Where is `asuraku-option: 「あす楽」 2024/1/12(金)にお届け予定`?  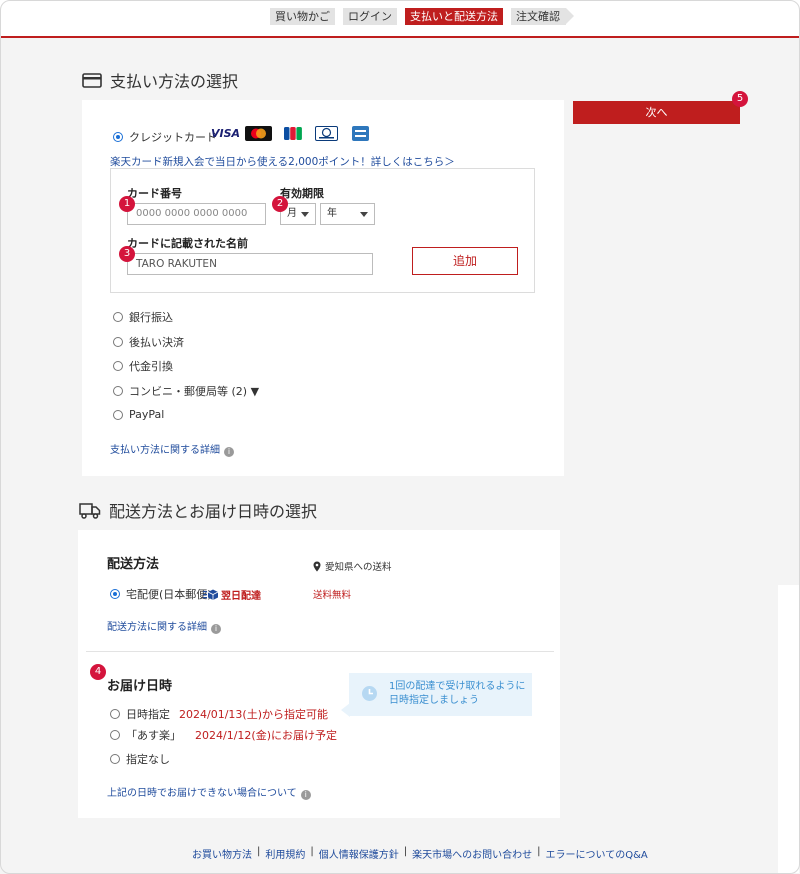
asuraku-option: 「あす楽」 2024/1/12(金)にお届け予定 is located at coordinates (223, 735).